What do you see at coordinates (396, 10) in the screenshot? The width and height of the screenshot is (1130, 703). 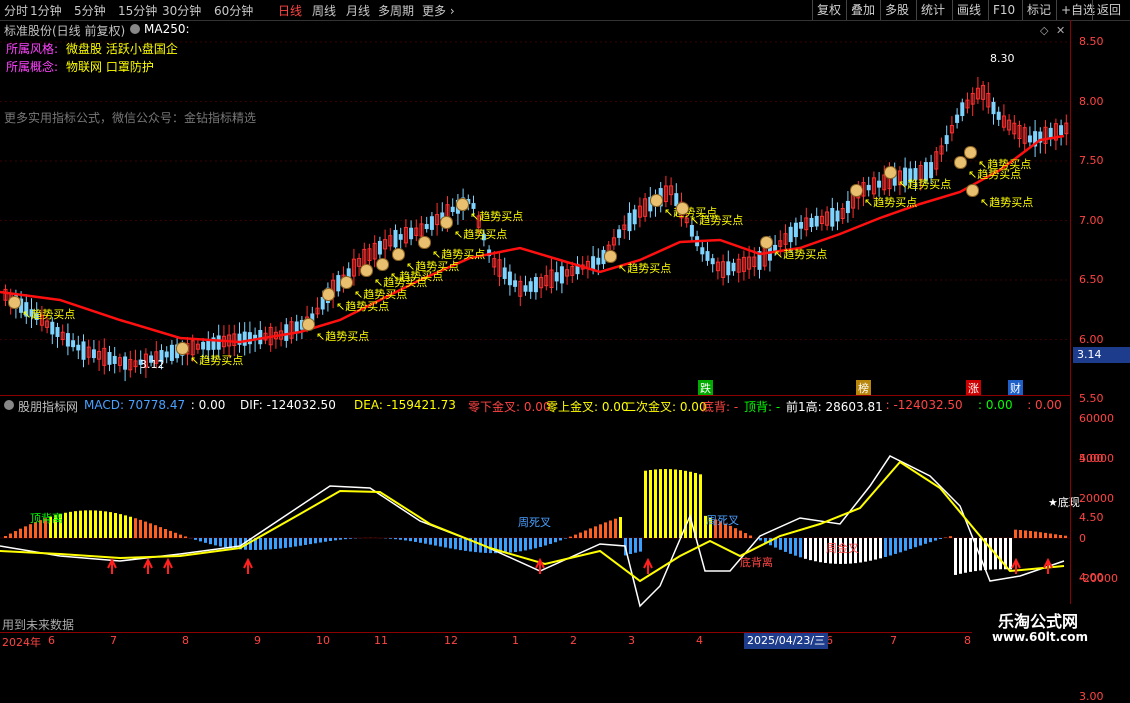 I see `period-tab-9: 多周期` at bounding box center [396, 10].